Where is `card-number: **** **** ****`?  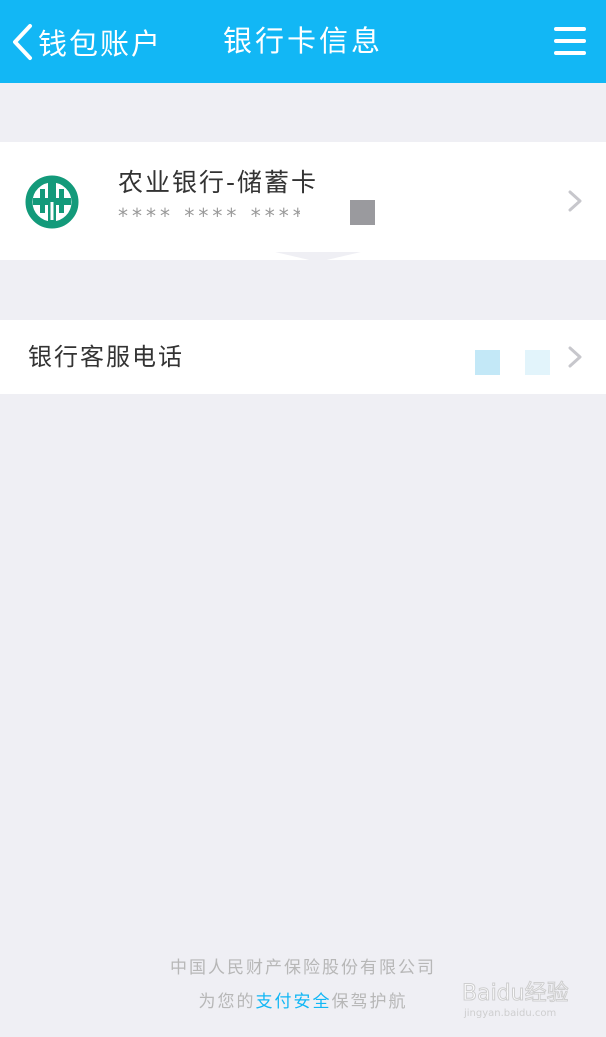
card-number: **** **** **** is located at coordinates (209, 216).